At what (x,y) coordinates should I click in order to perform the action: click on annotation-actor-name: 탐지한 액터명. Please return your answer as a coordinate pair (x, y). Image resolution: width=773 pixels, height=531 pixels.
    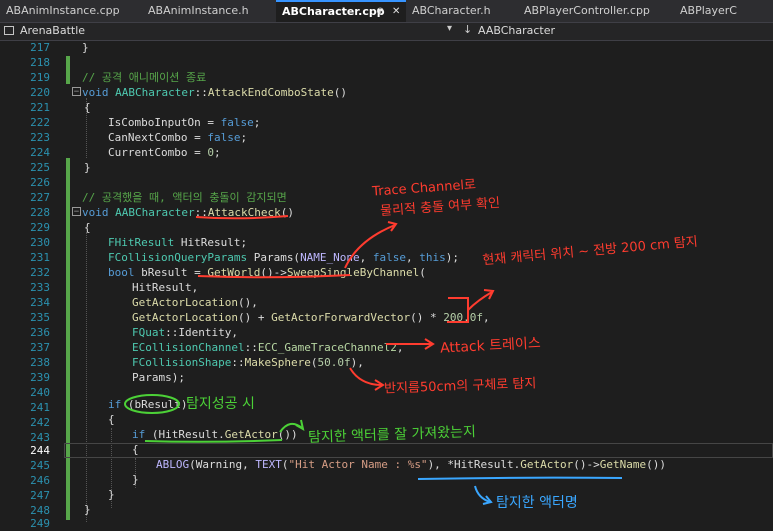
    Looking at the image, I should click on (537, 503).